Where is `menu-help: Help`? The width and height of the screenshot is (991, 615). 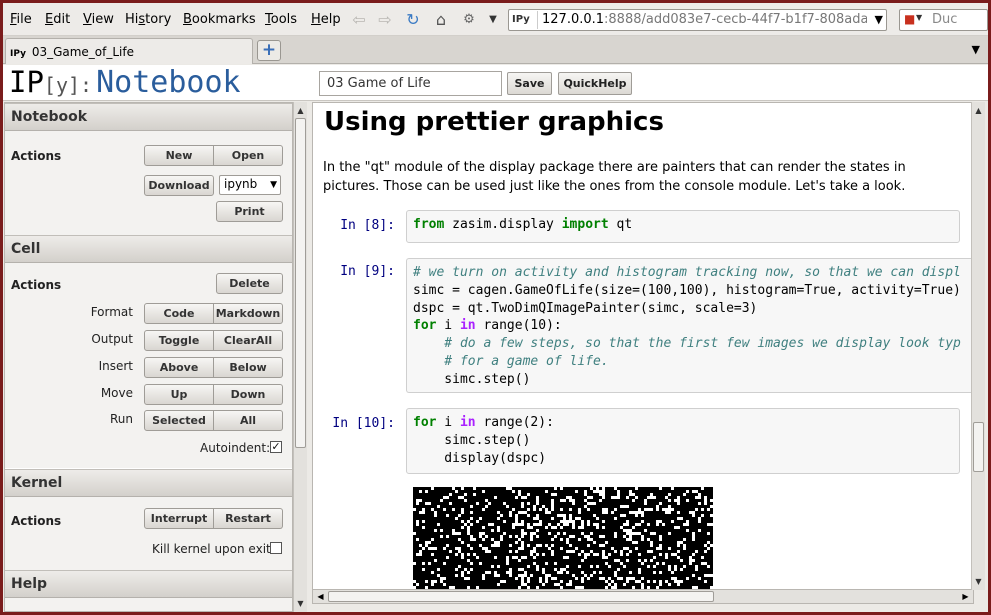 menu-help: Help is located at coordinates (326, 19).